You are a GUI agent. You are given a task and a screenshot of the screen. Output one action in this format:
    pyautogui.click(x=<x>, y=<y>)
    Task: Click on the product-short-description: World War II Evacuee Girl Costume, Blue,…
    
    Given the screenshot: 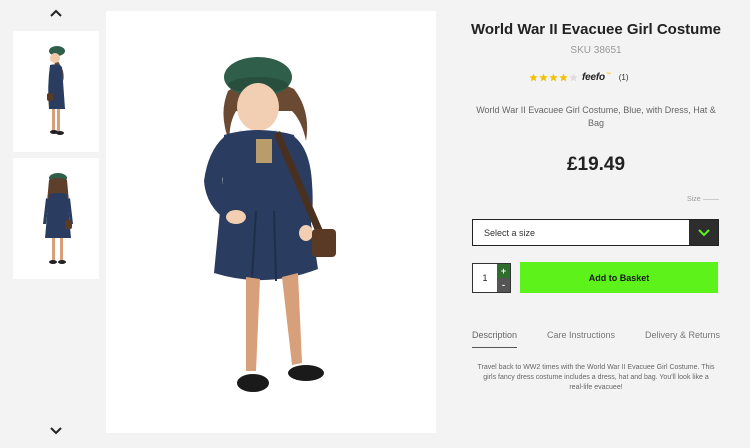 What is the action you would take?
    pyautogui.click(x=596, y=116)
    